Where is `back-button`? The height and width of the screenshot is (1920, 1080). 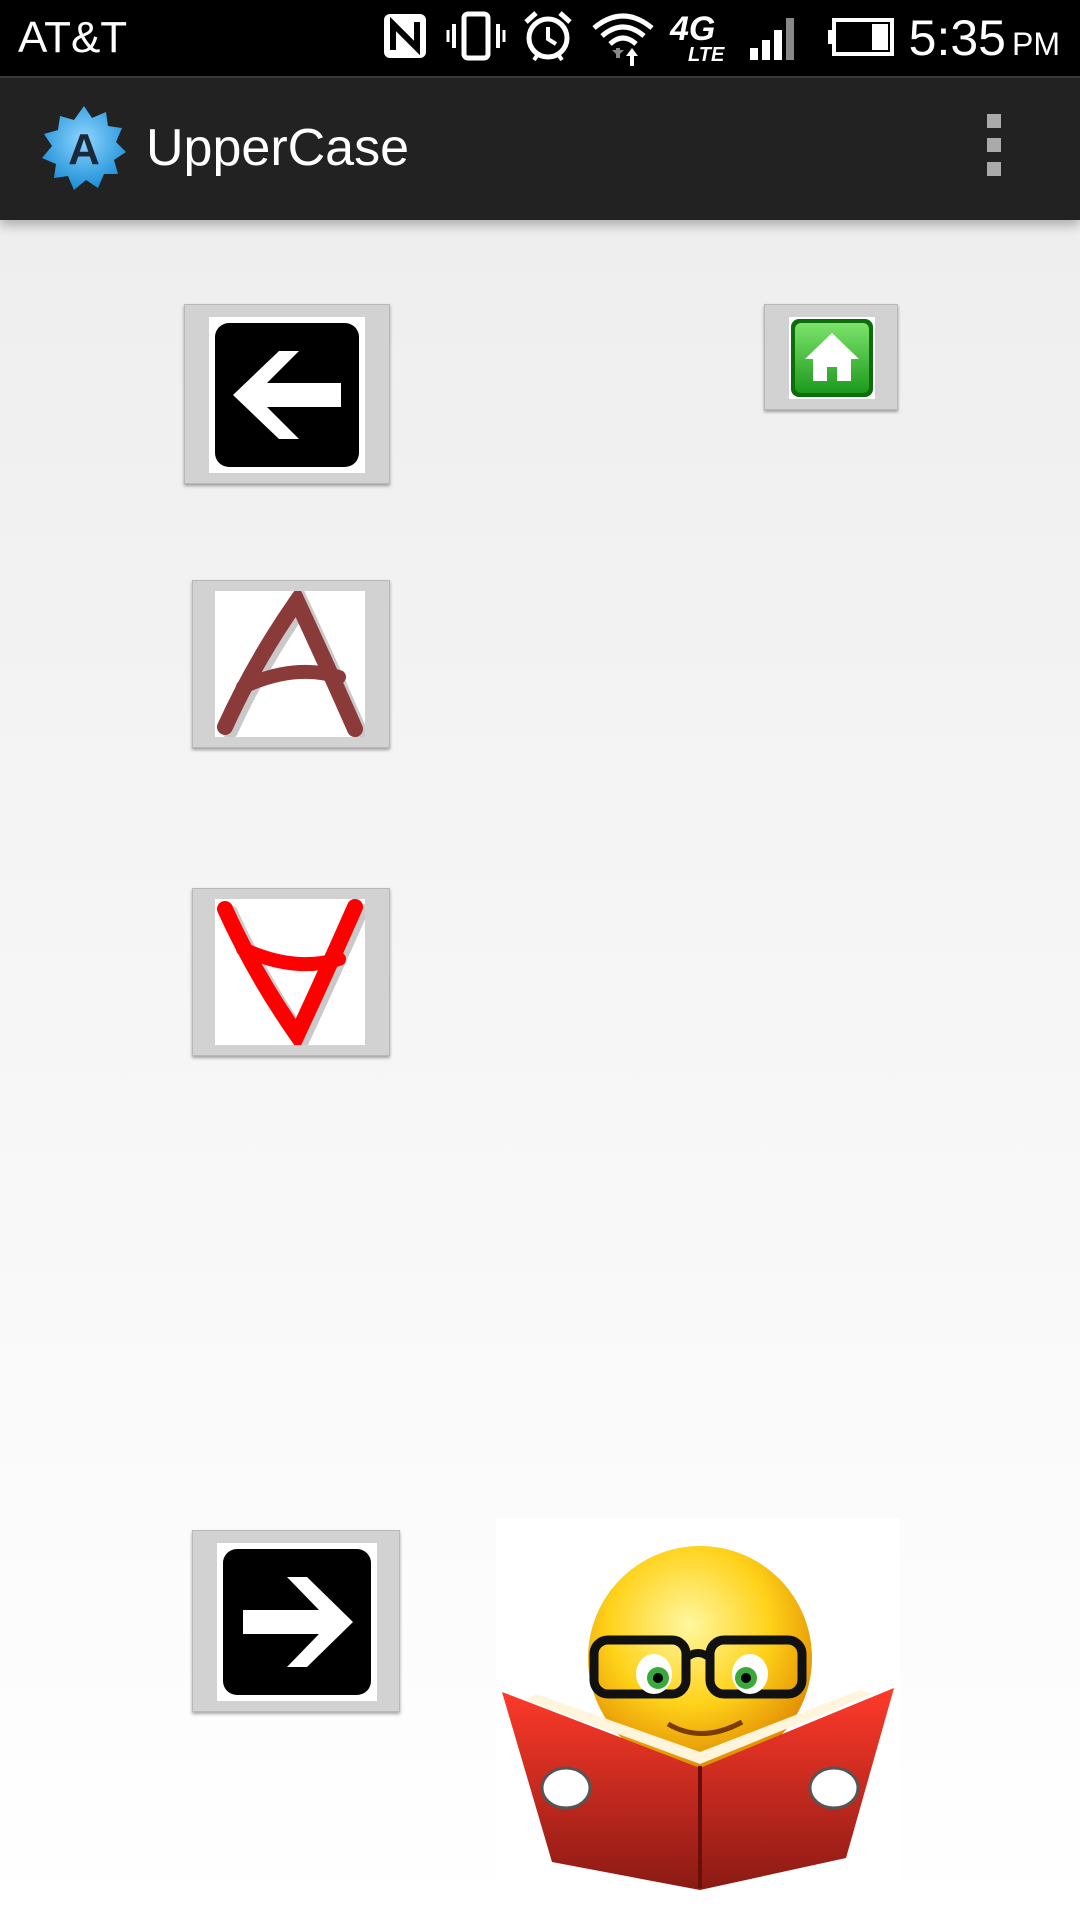
back-button is located at coordinates (287, 394).